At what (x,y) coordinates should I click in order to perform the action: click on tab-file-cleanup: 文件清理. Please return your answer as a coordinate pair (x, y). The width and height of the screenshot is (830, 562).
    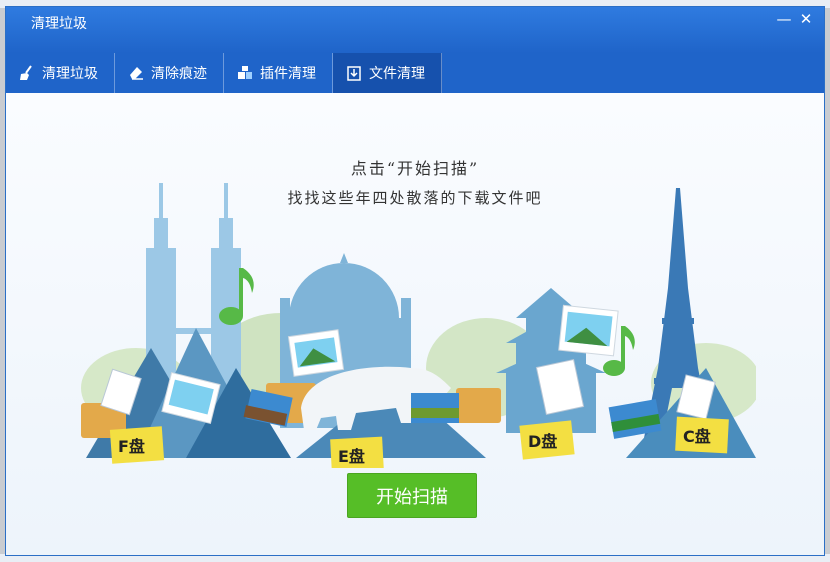
    Looking at the image, I should click on (387, 73).